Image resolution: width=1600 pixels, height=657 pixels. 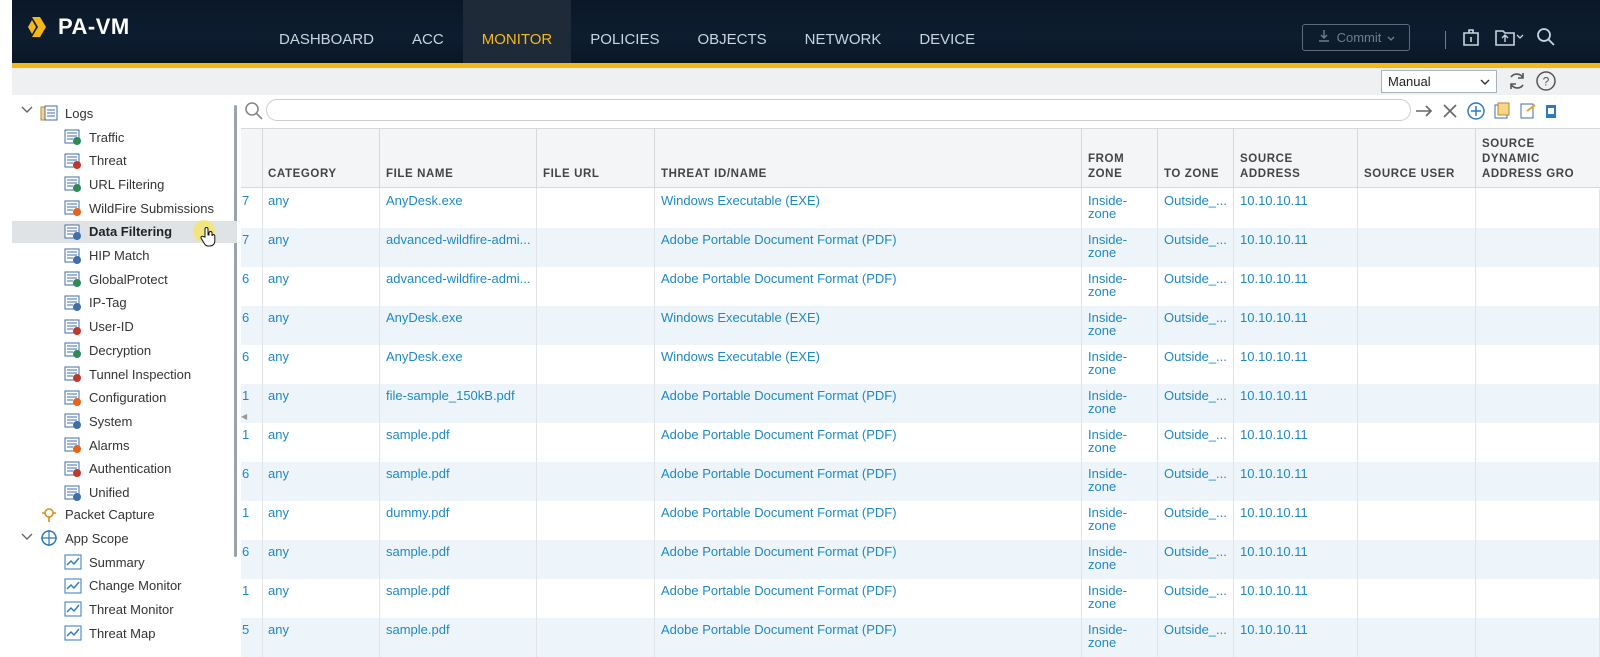 I want to click on column-header-source-address: SOURCE ADDRESS, so click(x=1296, y=159).